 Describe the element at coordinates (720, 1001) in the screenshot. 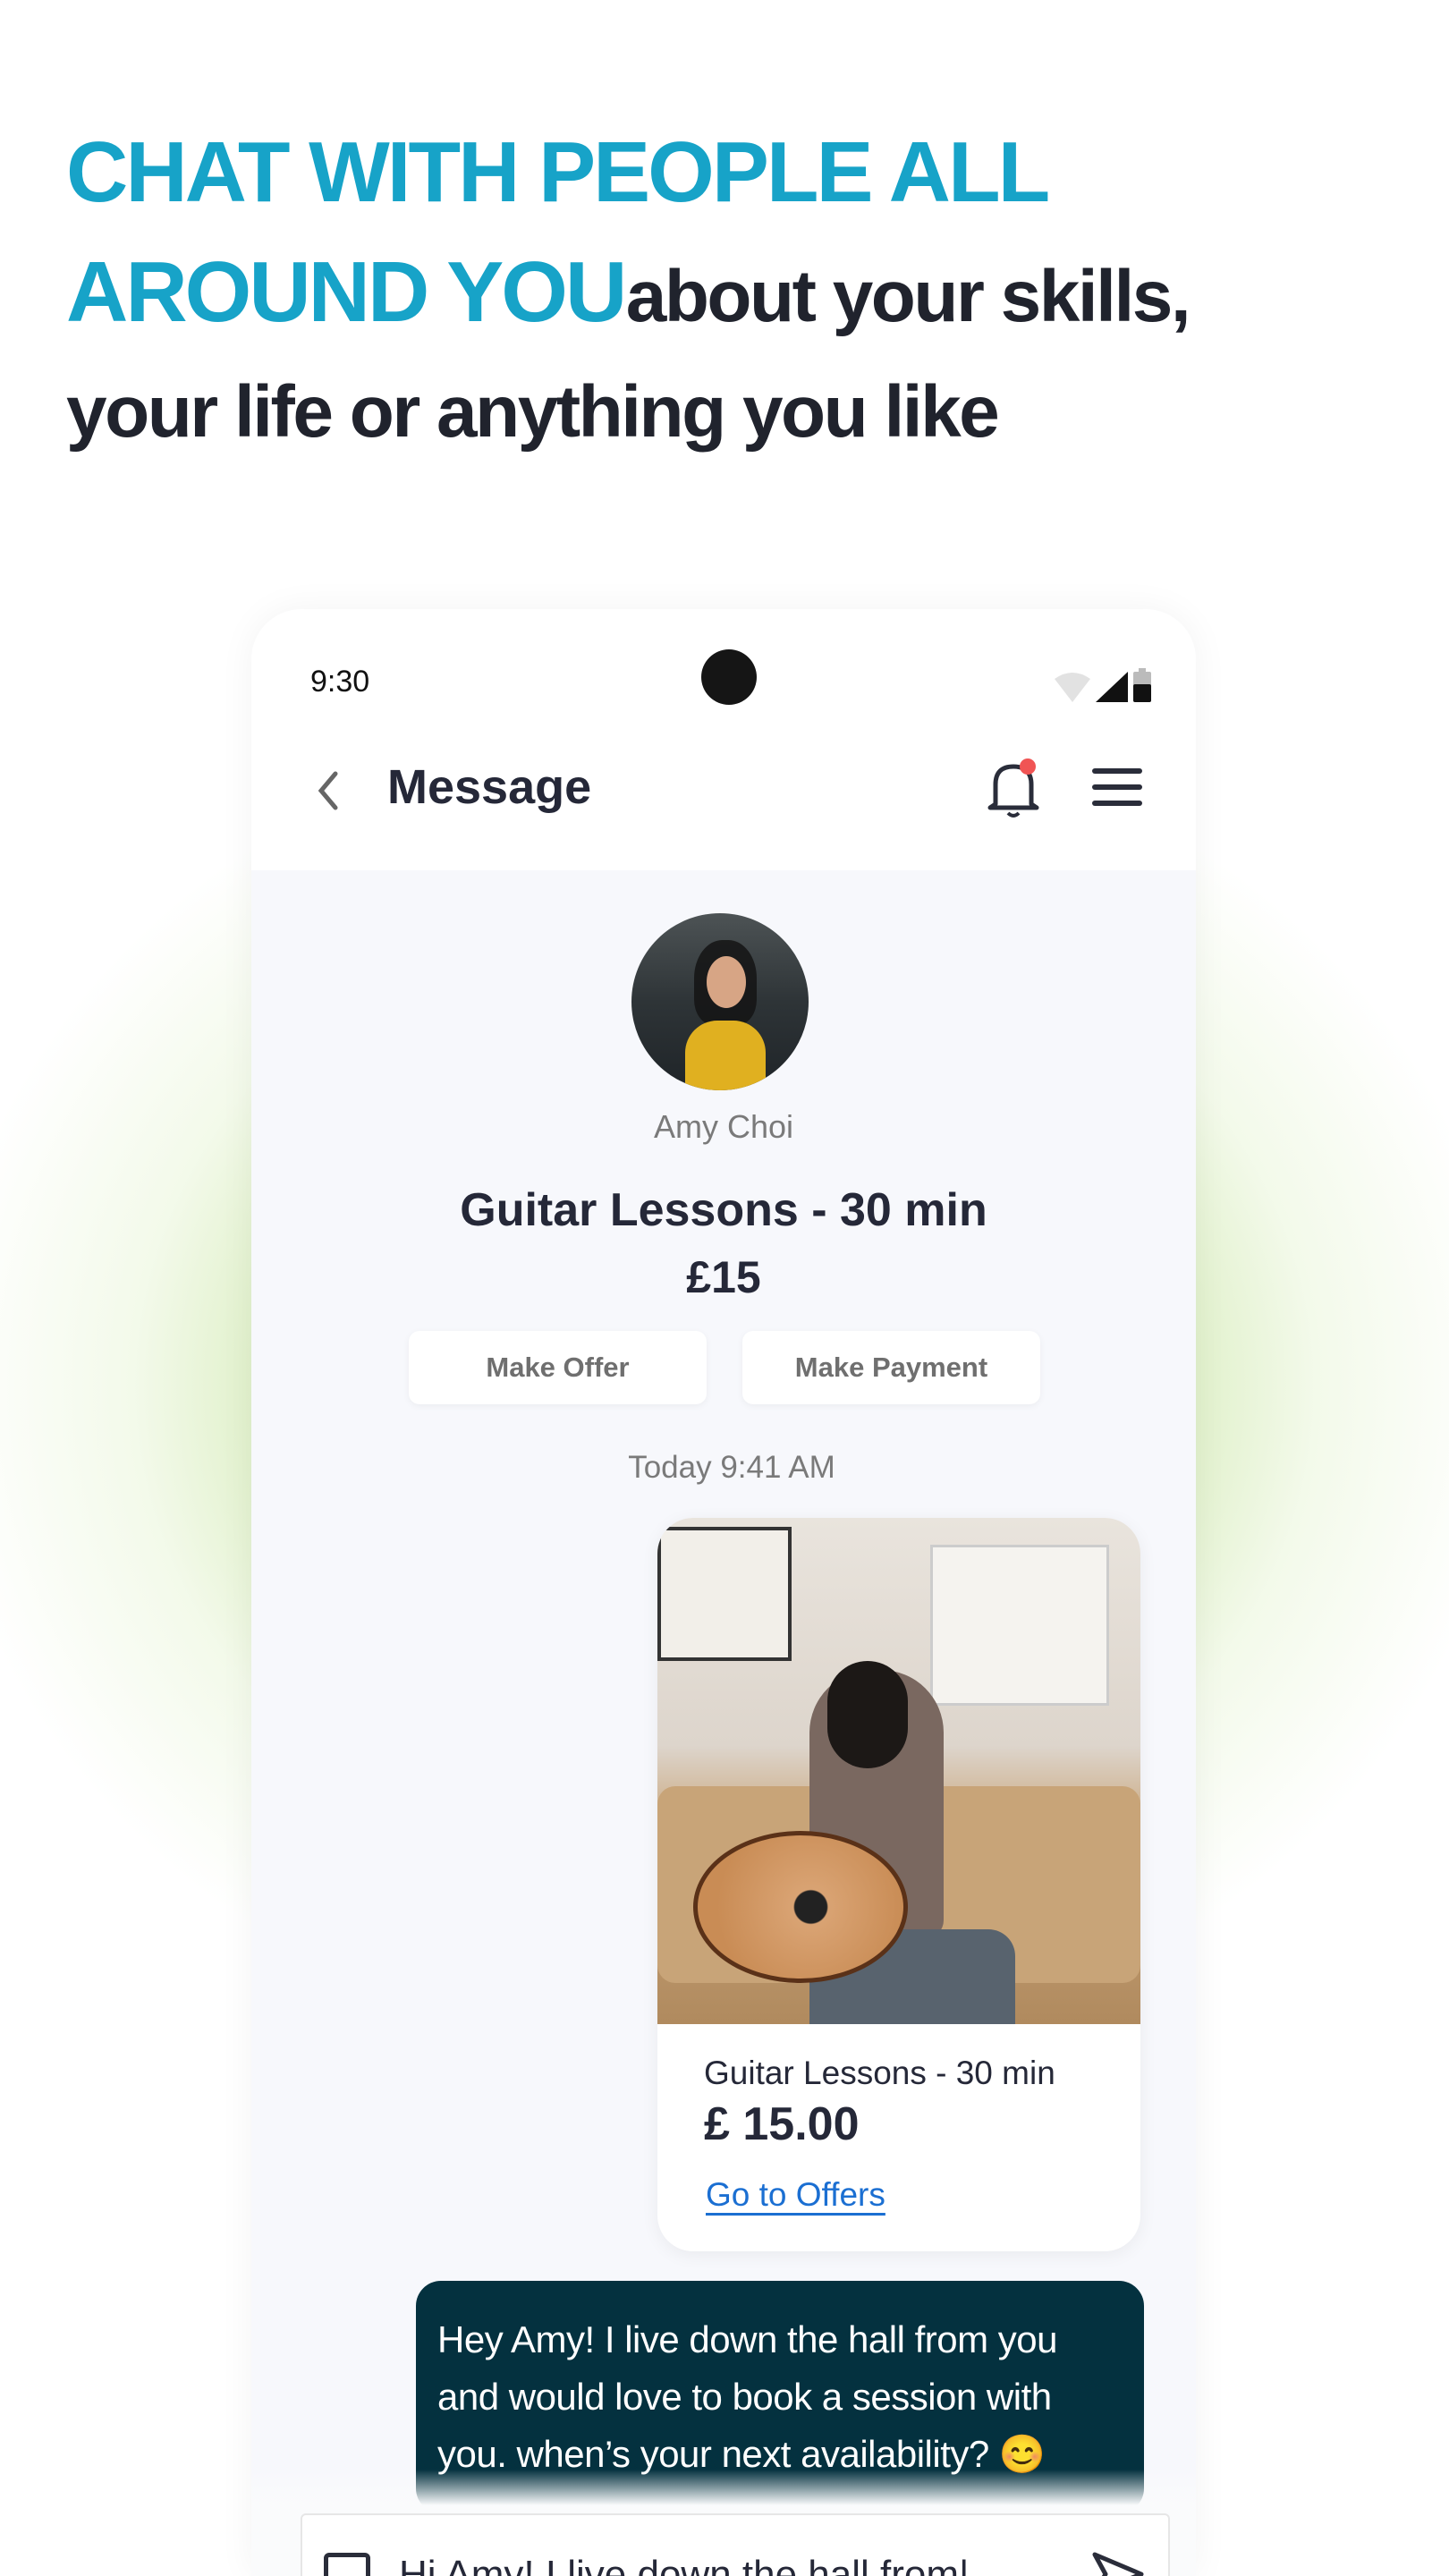

I see `avatar` at that location.